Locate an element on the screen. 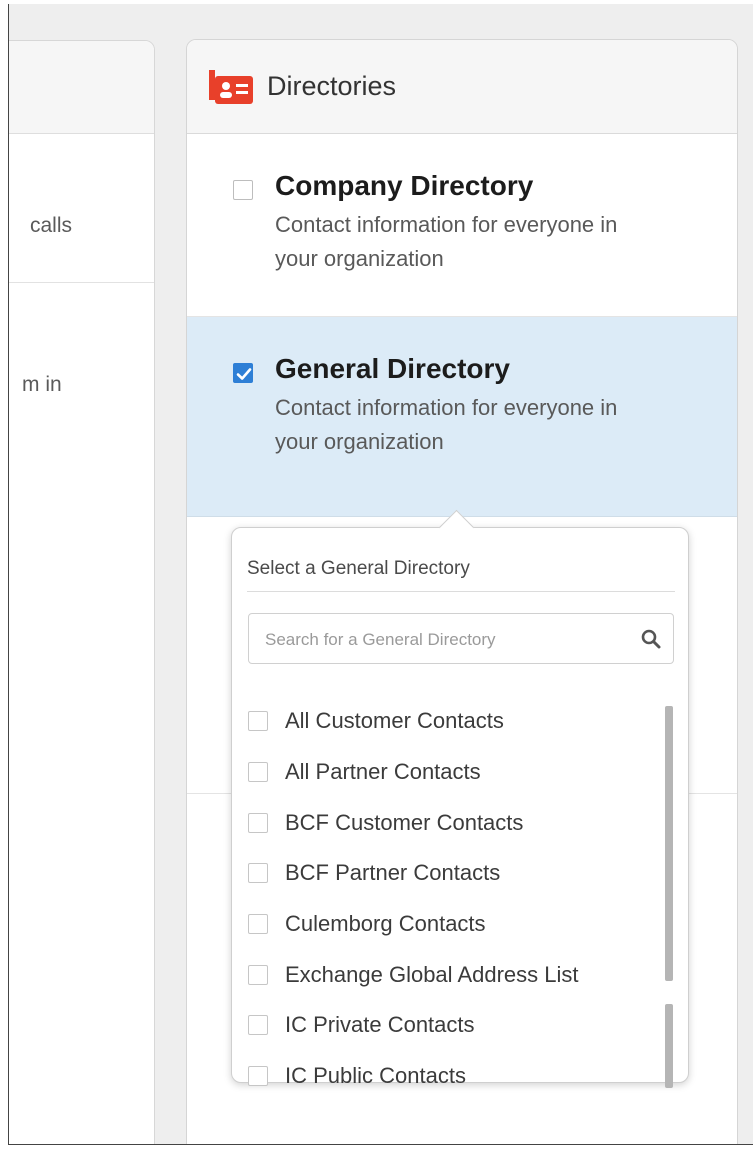 This screenshot has width=753, height=1151. list-item-label: BCF Customer Contacts is located at coordinates (404, 822).